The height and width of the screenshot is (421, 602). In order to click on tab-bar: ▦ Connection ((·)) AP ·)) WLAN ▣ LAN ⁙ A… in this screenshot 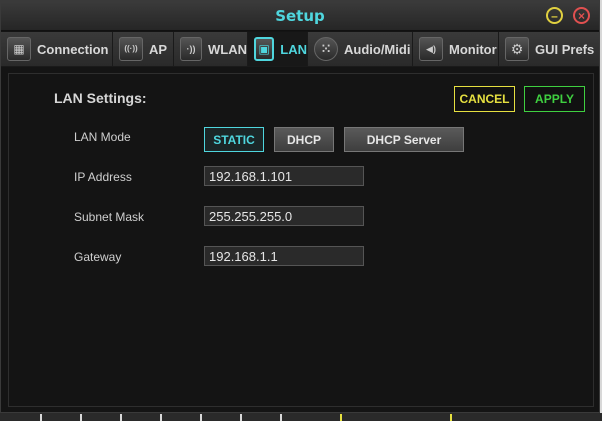, I will do `click(300, 49)`.